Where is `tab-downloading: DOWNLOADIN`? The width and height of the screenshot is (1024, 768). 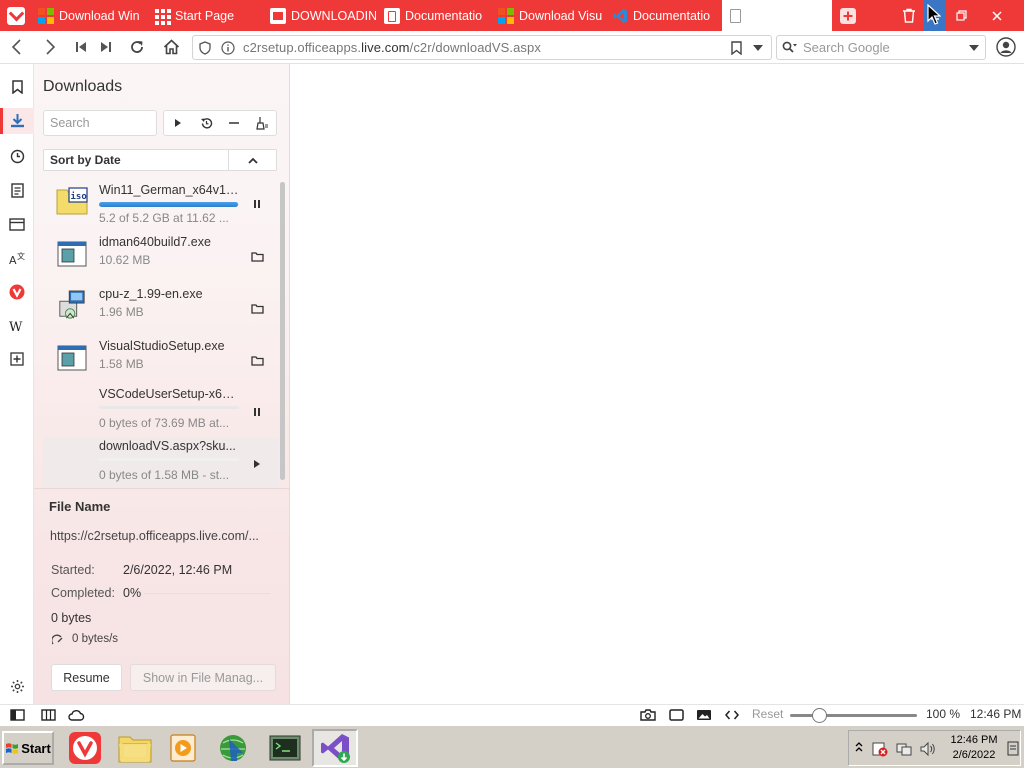
tab-downloading: DOWNLOADIN is located at coordinates (321, 15).